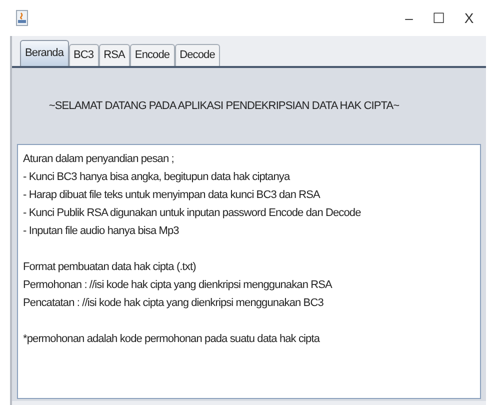 The height and width of the screenshot is (405, 488). Describe the element at coordinates (192, 213) in the screenshot. I see `text-line: - Kunci Publik RSA digunakan untuk inputan password Encode dan Decode` at that location.